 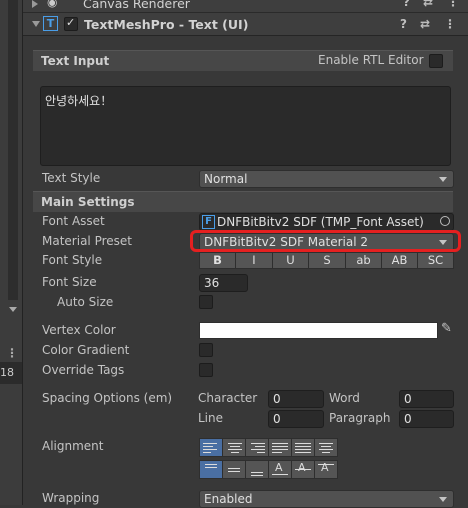 I want to click on horizontal-alignment-group, so click(x=269, y=447).